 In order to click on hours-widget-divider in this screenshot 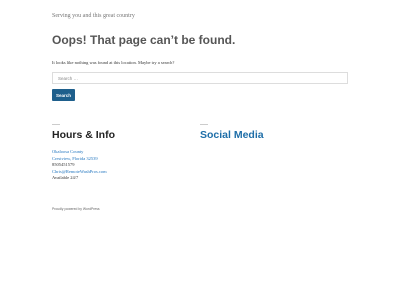, I will do `click(56, 124)`.